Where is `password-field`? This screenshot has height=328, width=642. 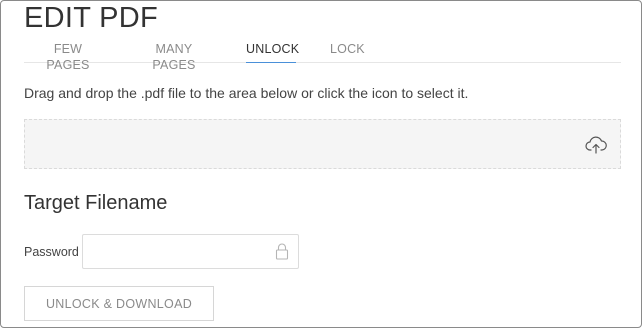
password-field is located at coordinates (190, 251).